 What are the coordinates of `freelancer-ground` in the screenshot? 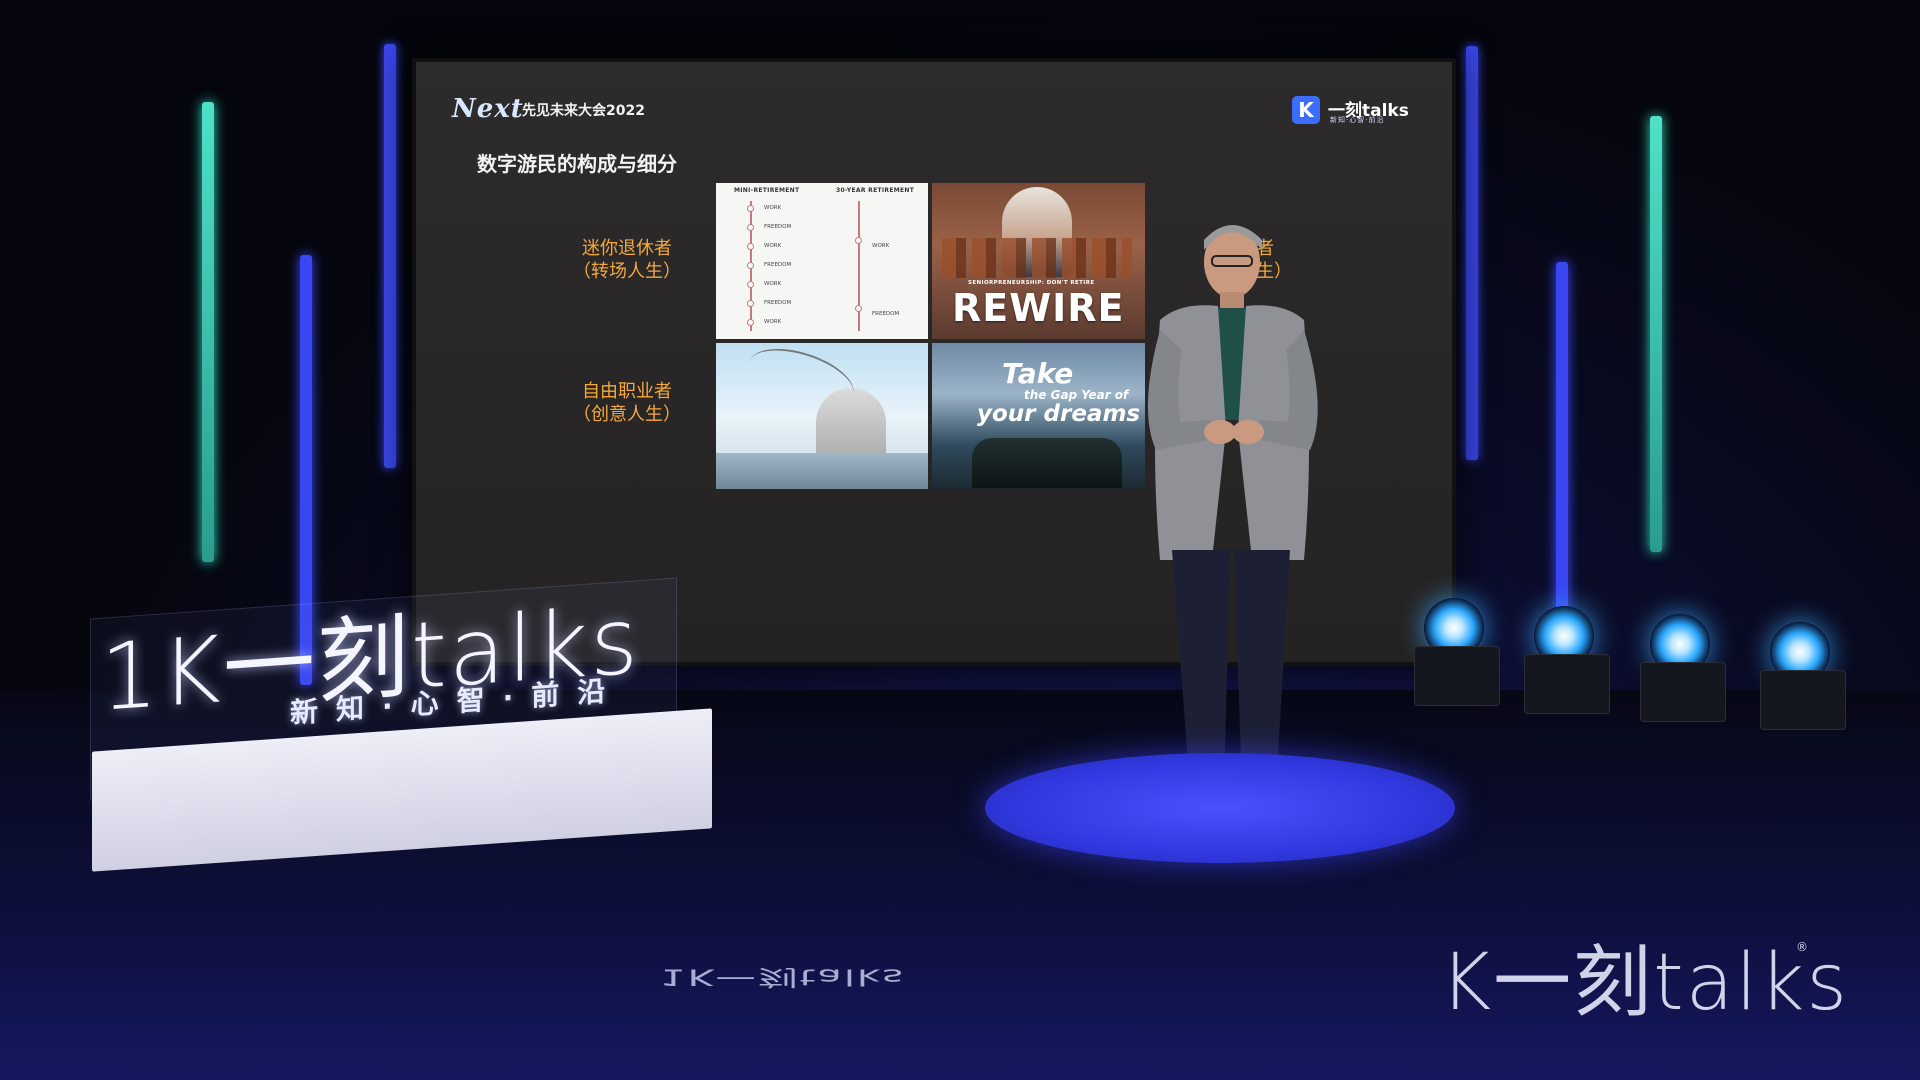 It's located at (822, 471).